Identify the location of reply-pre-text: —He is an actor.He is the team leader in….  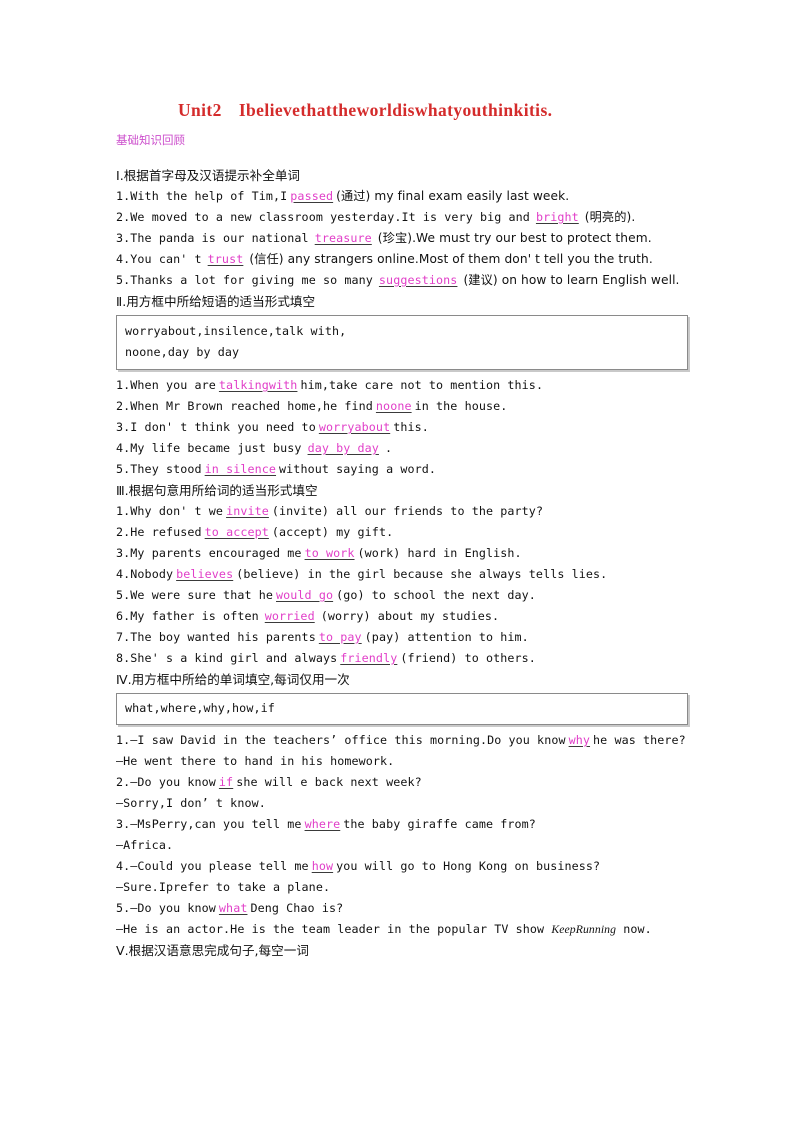
(334, 928).